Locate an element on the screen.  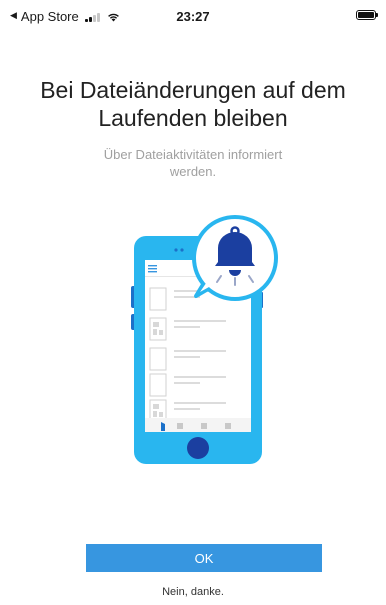
status-bar: ◀ App Store 23:27 is located at coordinates (193, 16).